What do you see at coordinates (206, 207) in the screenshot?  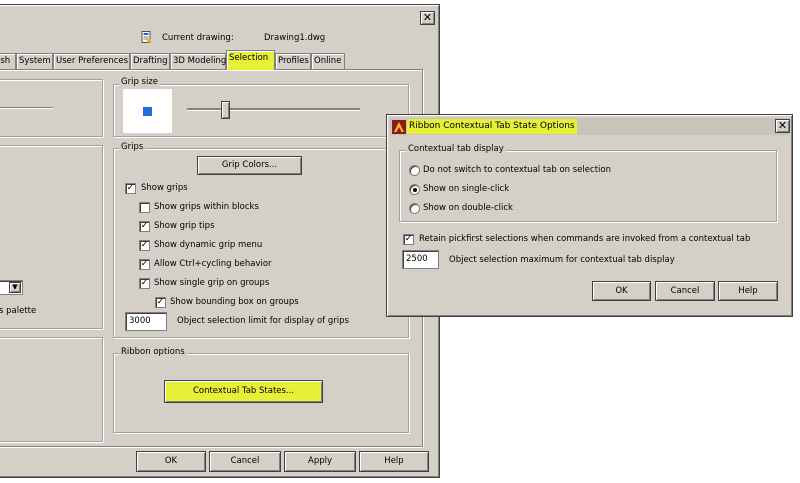 I see `show-grips-within-blocks-label: Show grips within blocks` at bounding box center [206, 207].